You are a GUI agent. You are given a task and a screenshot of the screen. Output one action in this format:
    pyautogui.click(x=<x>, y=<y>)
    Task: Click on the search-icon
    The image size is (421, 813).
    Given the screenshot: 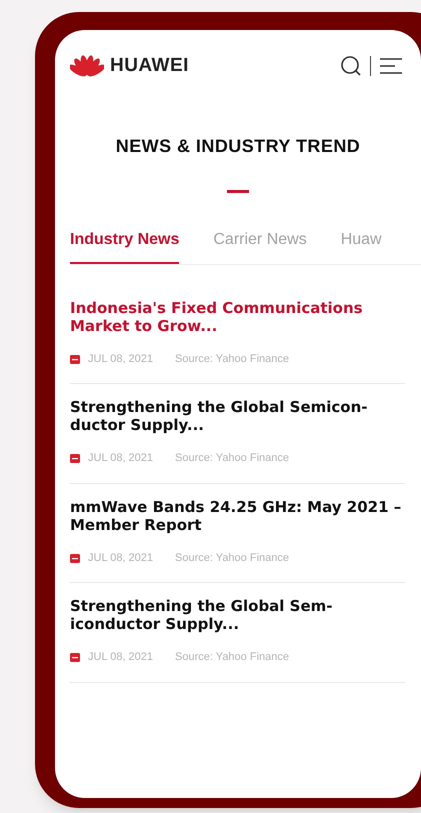 What is the action you would take?
    pyautogui.click(x=351, y=66)
    